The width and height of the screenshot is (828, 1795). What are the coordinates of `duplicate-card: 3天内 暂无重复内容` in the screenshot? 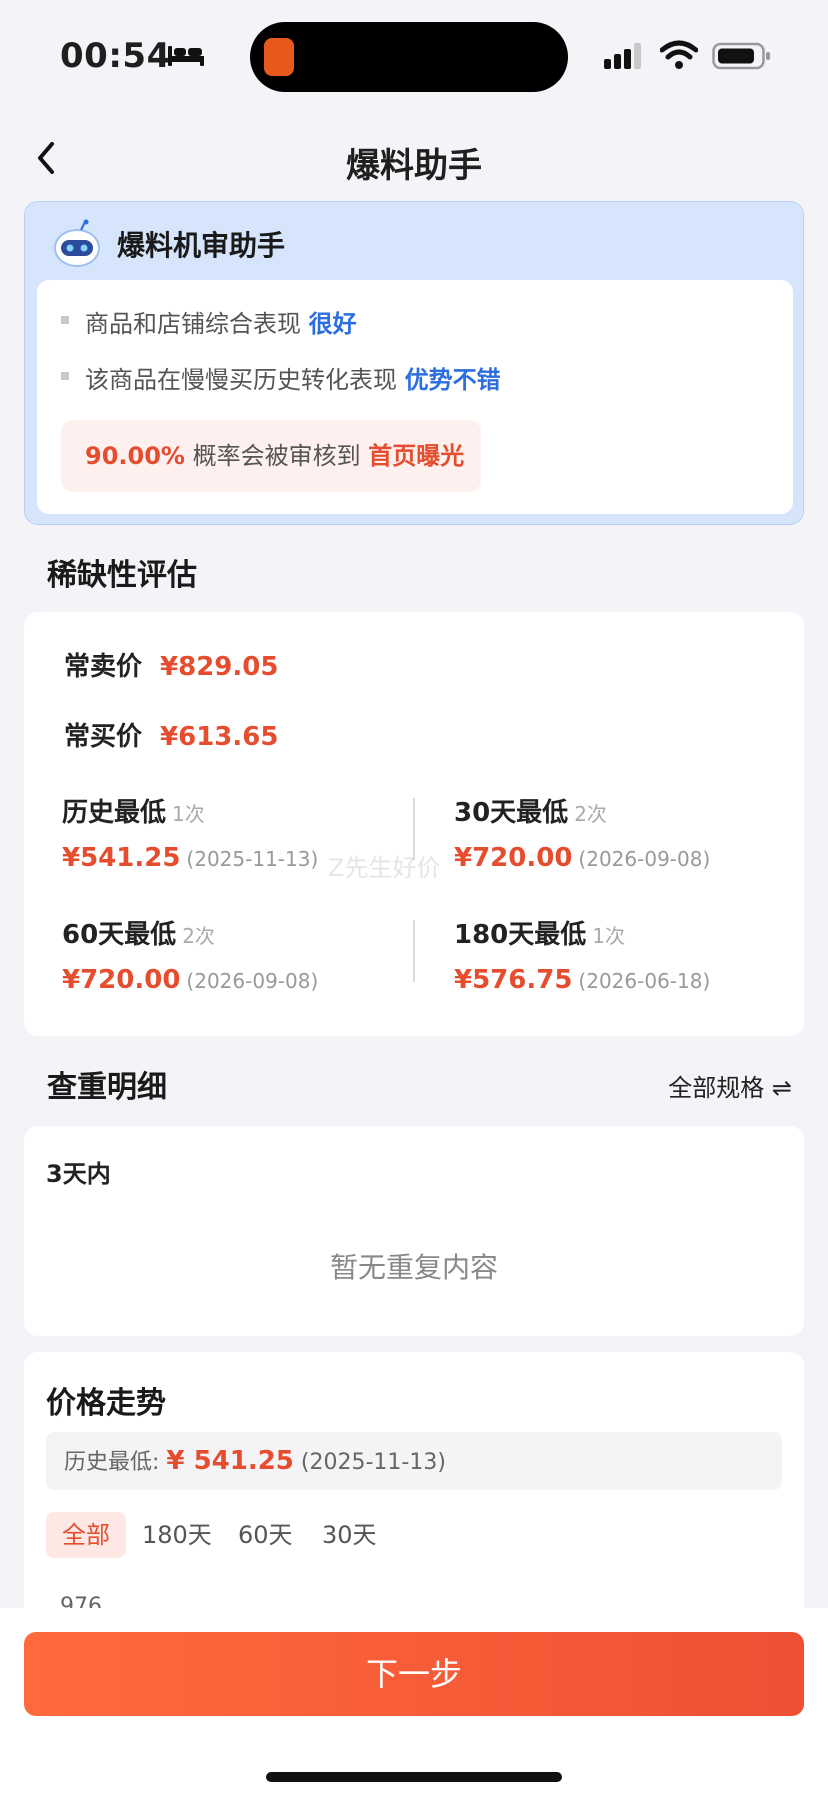 It's located at (414, 1231).